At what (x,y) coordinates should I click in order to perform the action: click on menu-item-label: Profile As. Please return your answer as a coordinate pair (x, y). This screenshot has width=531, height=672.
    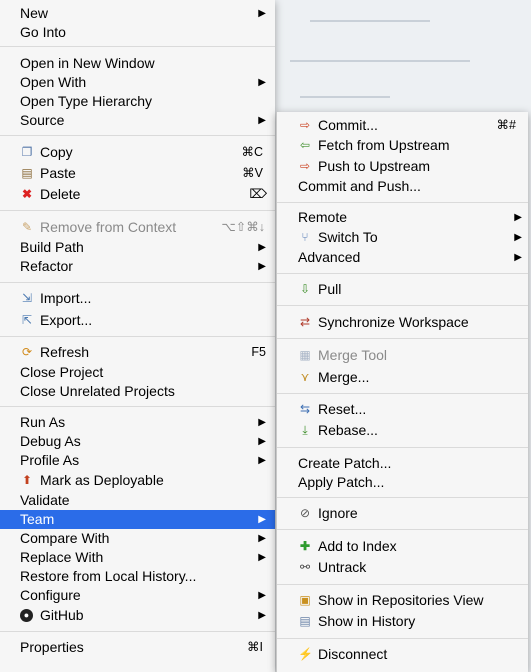
    Looking at the image, I should click on (50, 460).